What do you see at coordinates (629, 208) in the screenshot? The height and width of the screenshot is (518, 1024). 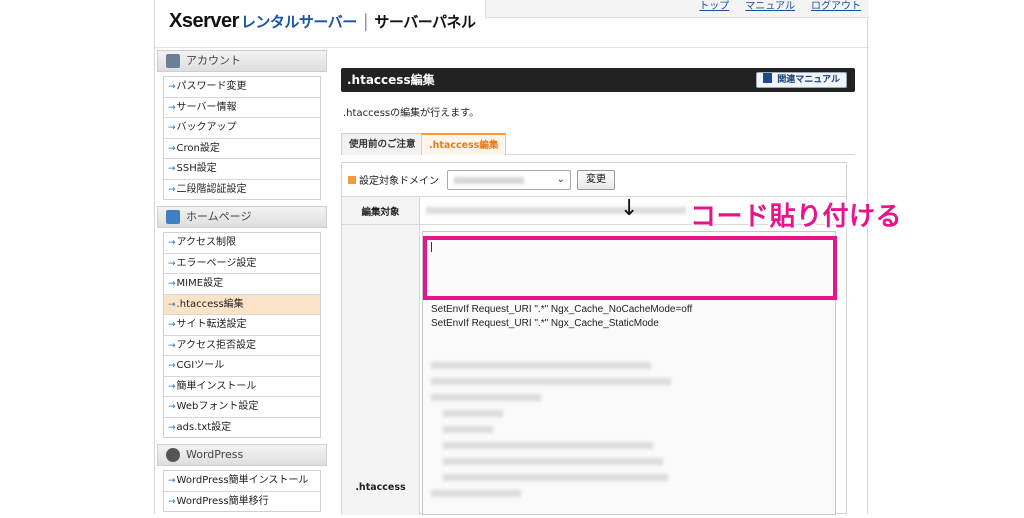 I see `annotation-arrow: ↓` at bounding box center [629, 208].